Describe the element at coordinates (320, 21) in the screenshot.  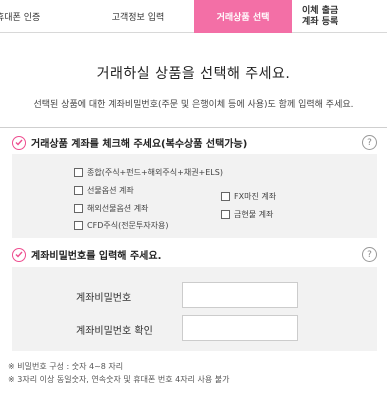
I see `tab-label-line2: 계좌 등록` at that location.